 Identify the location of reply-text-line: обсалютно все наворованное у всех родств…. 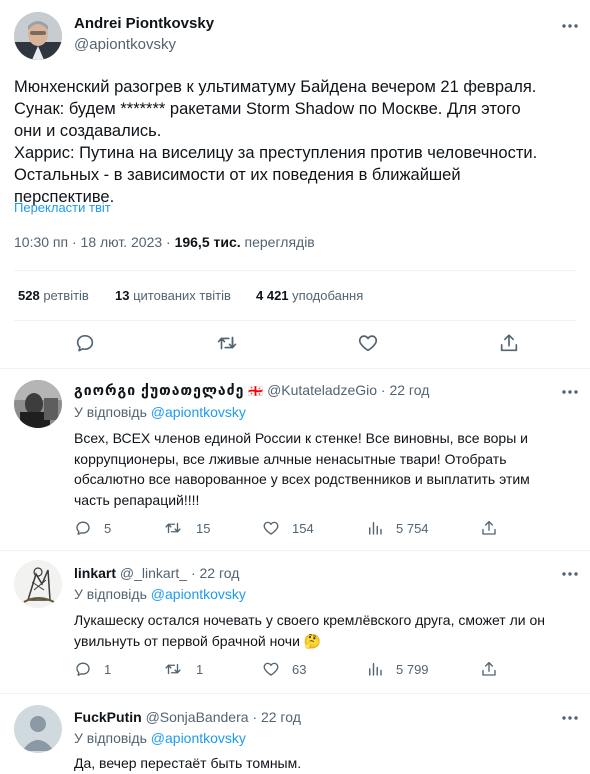
(302, 479).